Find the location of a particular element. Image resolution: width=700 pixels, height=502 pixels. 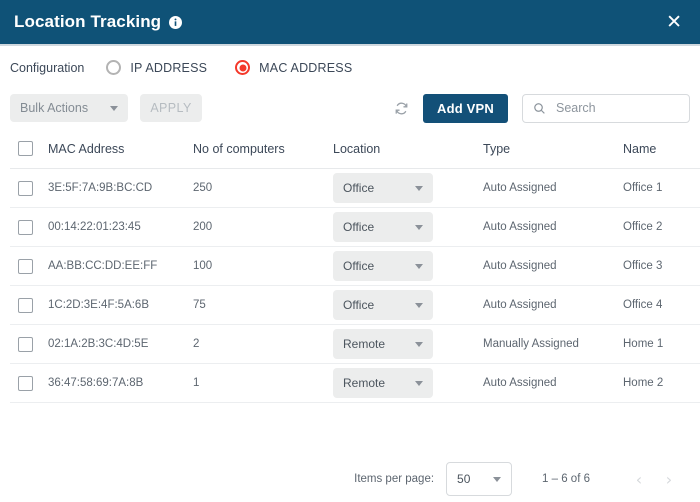

bulk-actions-label: Bulk Actions is located at coordinates (54, 108).